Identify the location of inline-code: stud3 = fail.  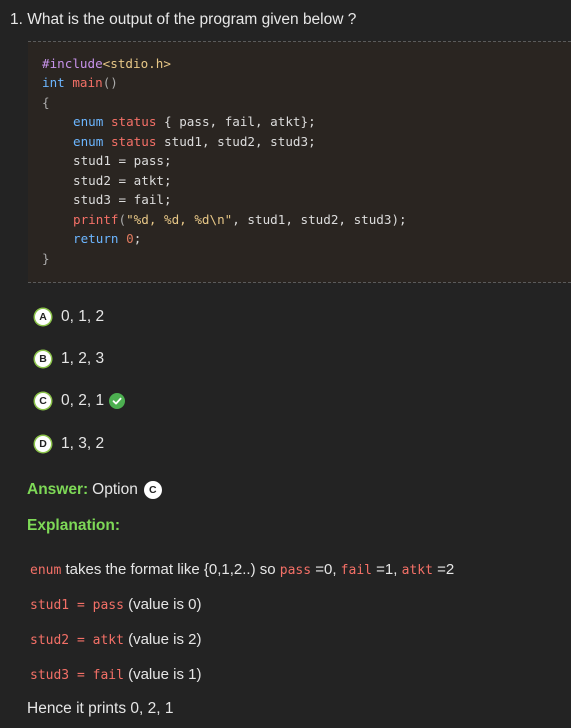
(77, 675).